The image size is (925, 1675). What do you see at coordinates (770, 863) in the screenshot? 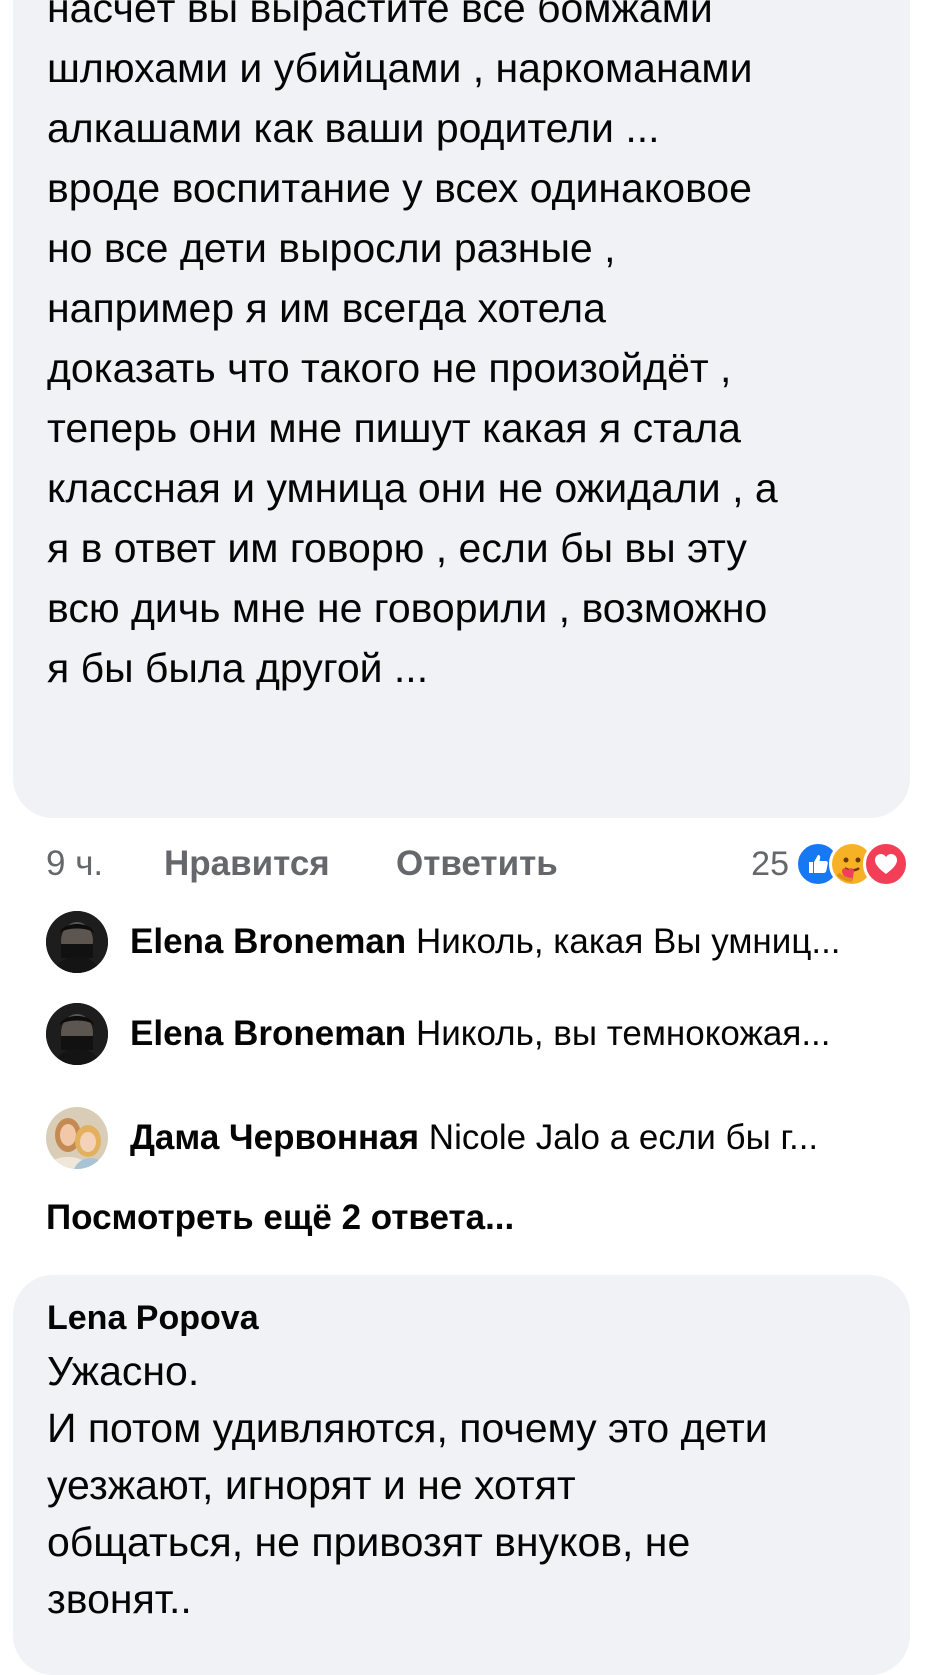
I see `reaction-count: 25` at bounding box center [770, 863].